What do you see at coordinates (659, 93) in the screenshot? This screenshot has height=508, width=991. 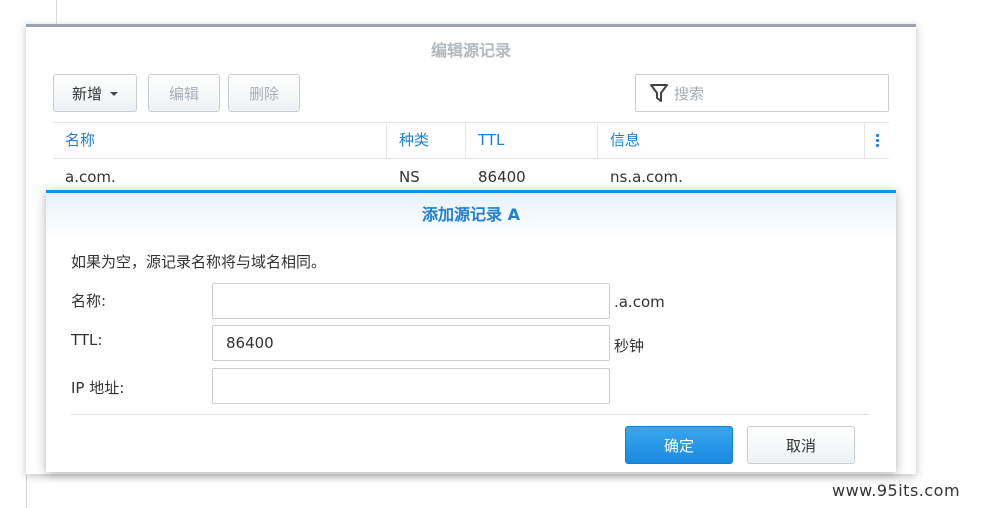 I see `filter-icon` at bounding box center [659, 93].